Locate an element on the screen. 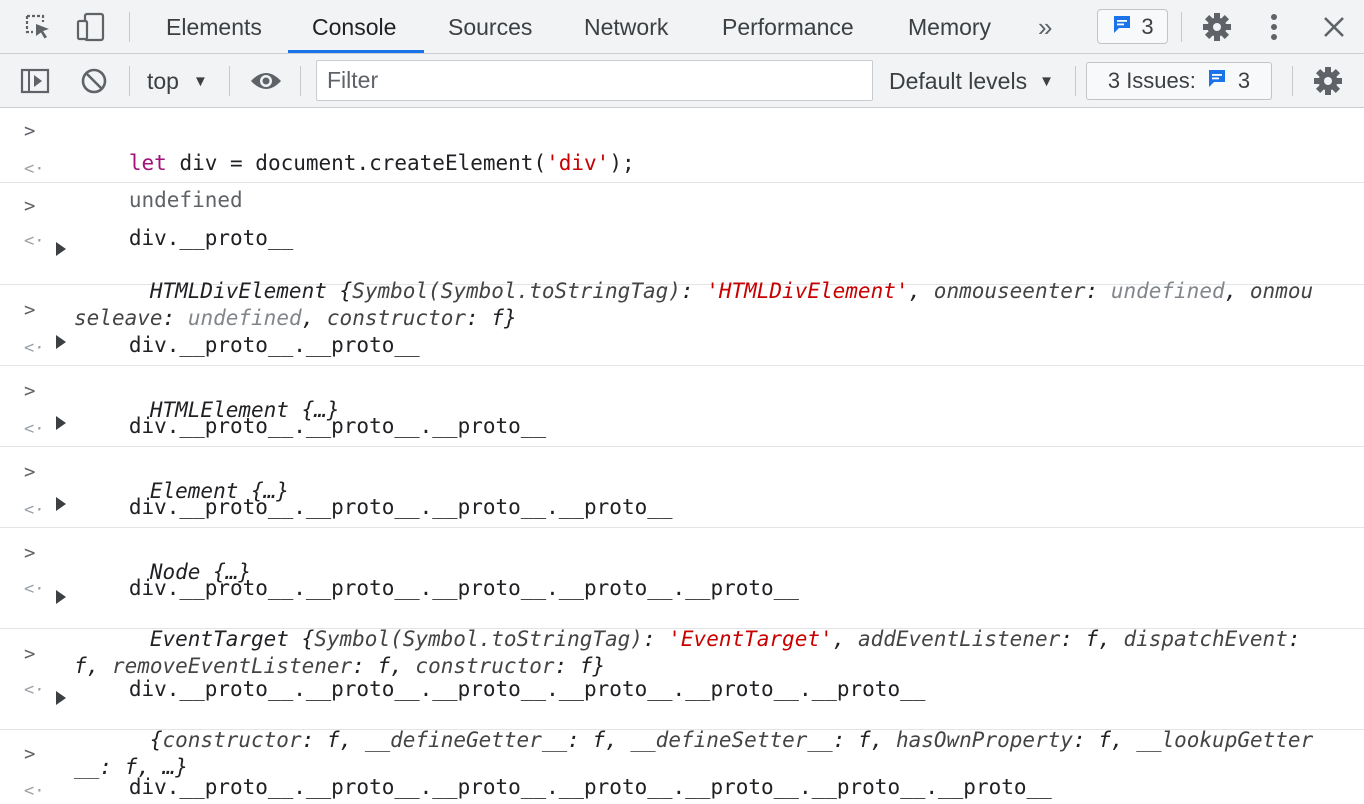 The width and height of the screenshot is (1364, 804). close-icon is located at coordinates (1334, 27).